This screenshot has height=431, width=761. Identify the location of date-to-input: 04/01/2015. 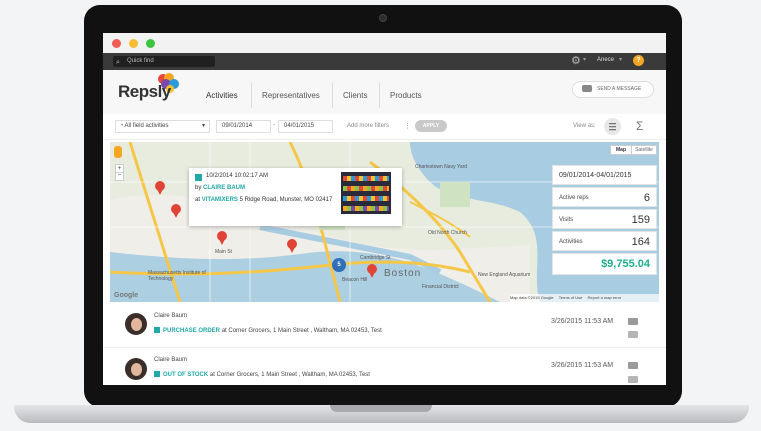
(305, 126).